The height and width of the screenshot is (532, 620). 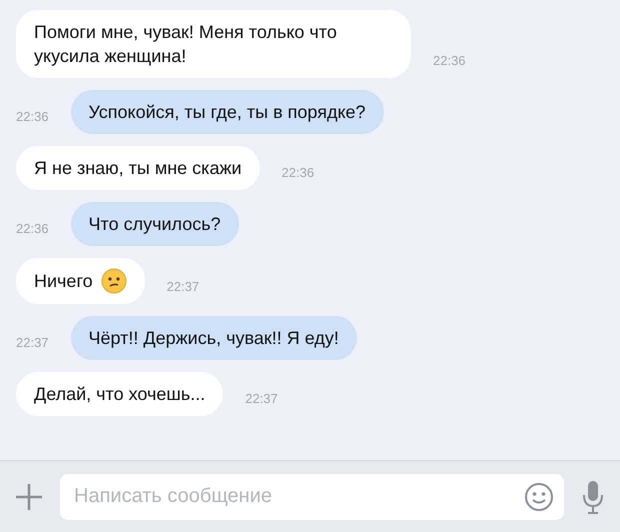 What do you see at coordinates (227, 112) in the screenshot?
I see `message-text: Успокойся, ты где, ты в порядке?` at bounding box center [227, 112].